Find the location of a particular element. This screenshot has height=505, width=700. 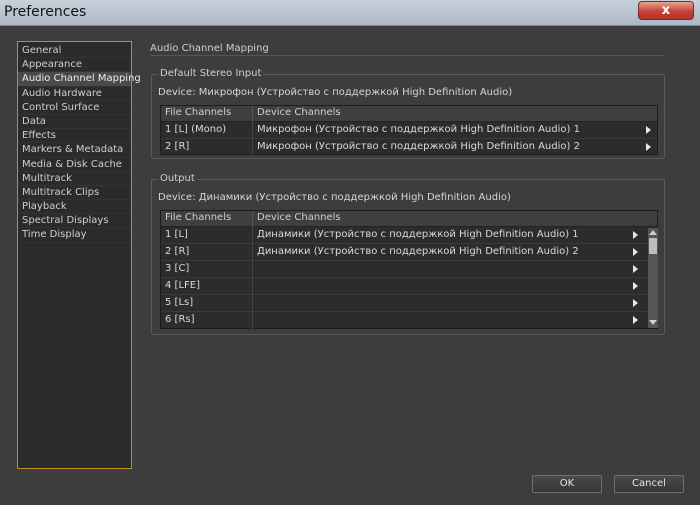

sidebar-item-audio-hardware: Audio Hardware is located at coordinates (74, 94).